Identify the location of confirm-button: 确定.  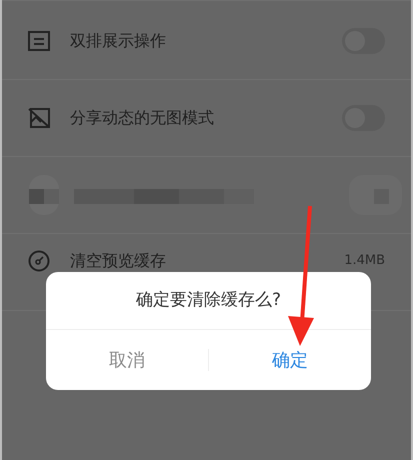
(290, 360).